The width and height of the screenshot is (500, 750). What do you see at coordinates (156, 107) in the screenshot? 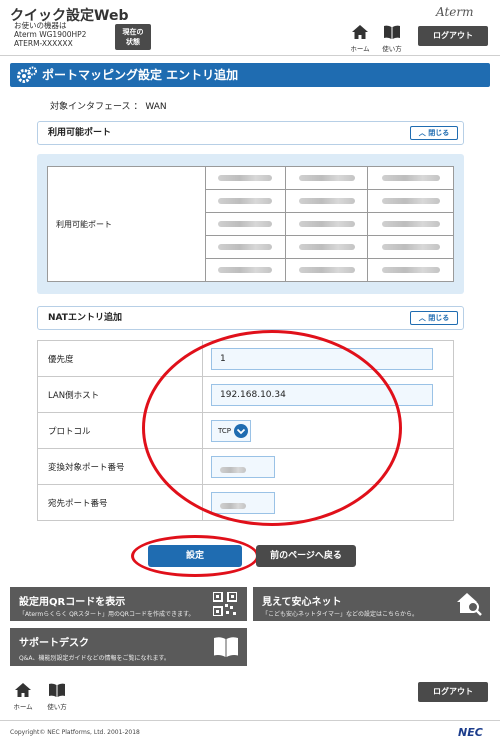
I see `interface-value: WAN` at bounding box center [156, 107].